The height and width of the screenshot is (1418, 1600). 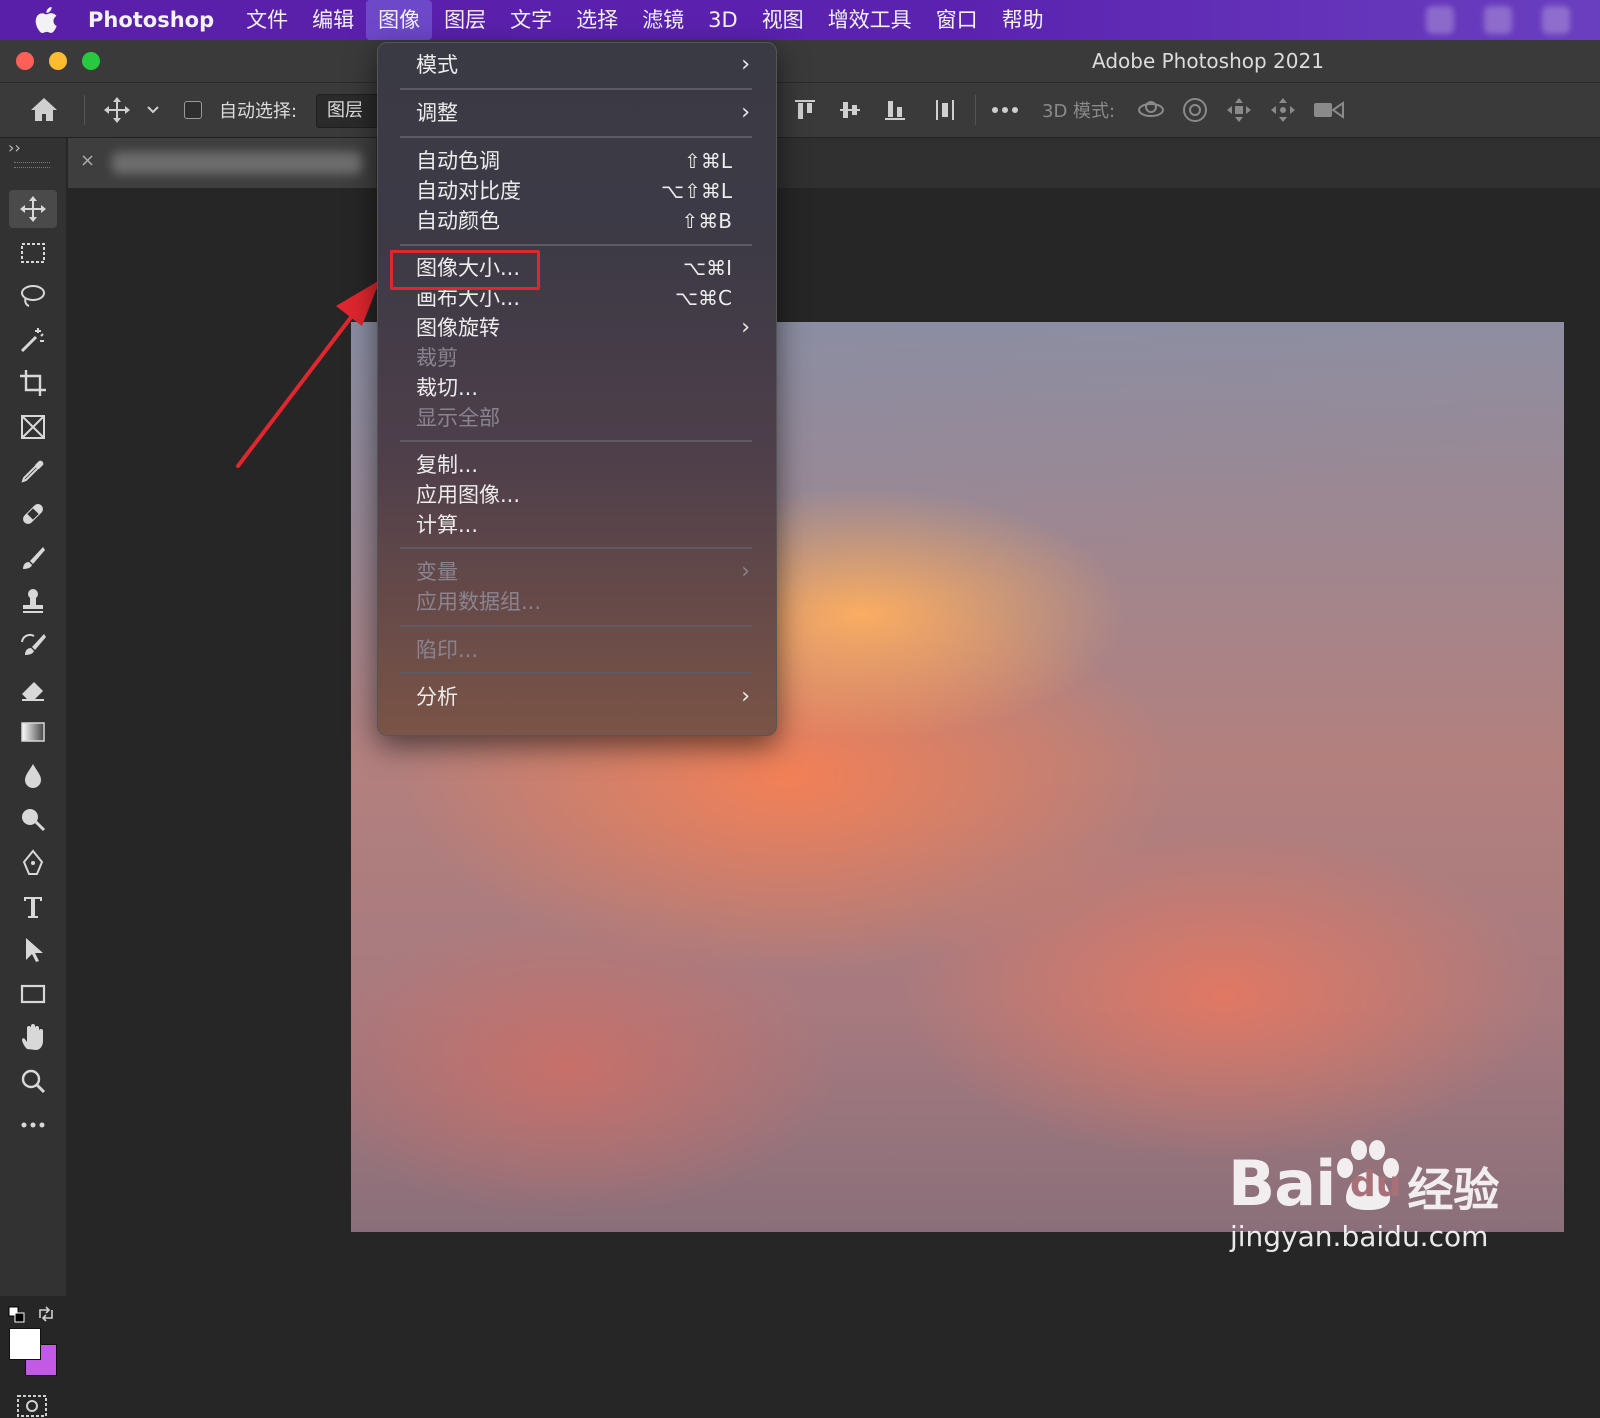 I want to click on minimize-window-button, so click(x=58, y=61).